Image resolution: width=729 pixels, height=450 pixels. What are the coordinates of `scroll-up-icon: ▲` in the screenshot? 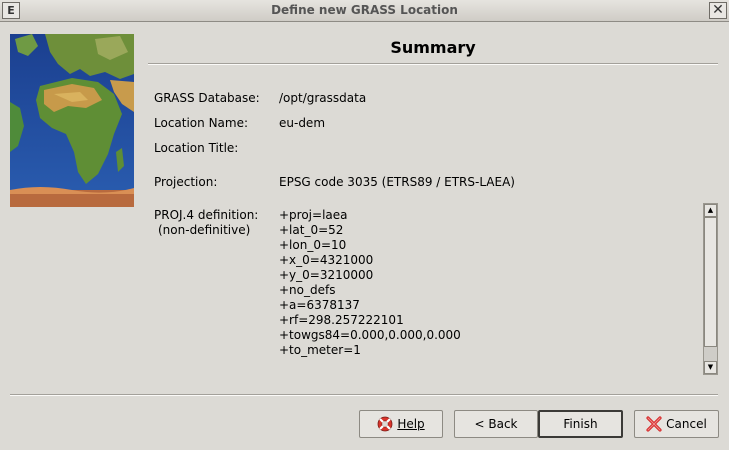 It's located at (710, 210).